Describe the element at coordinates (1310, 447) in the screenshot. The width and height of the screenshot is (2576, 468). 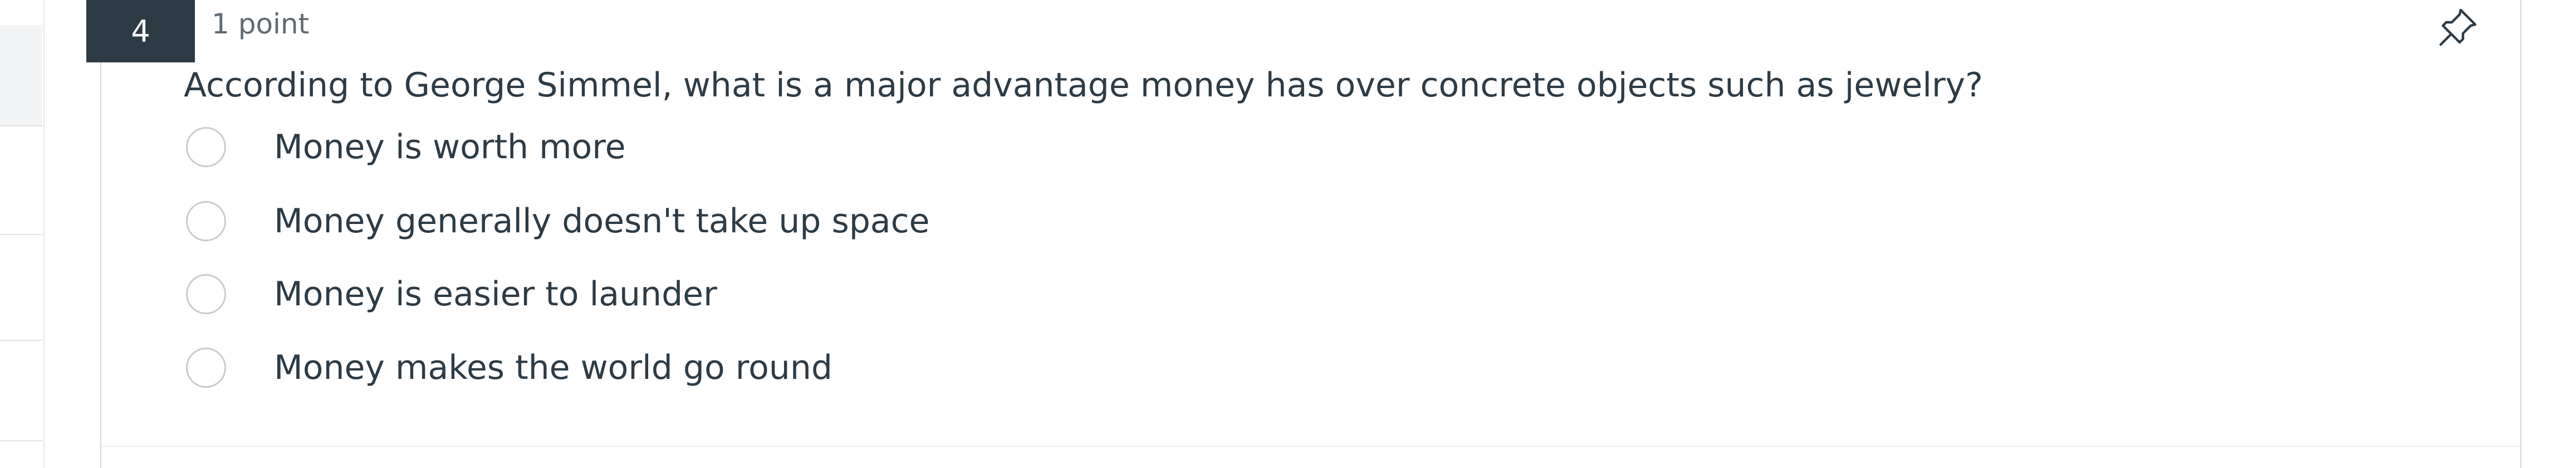
I see `question-divider` at that location.